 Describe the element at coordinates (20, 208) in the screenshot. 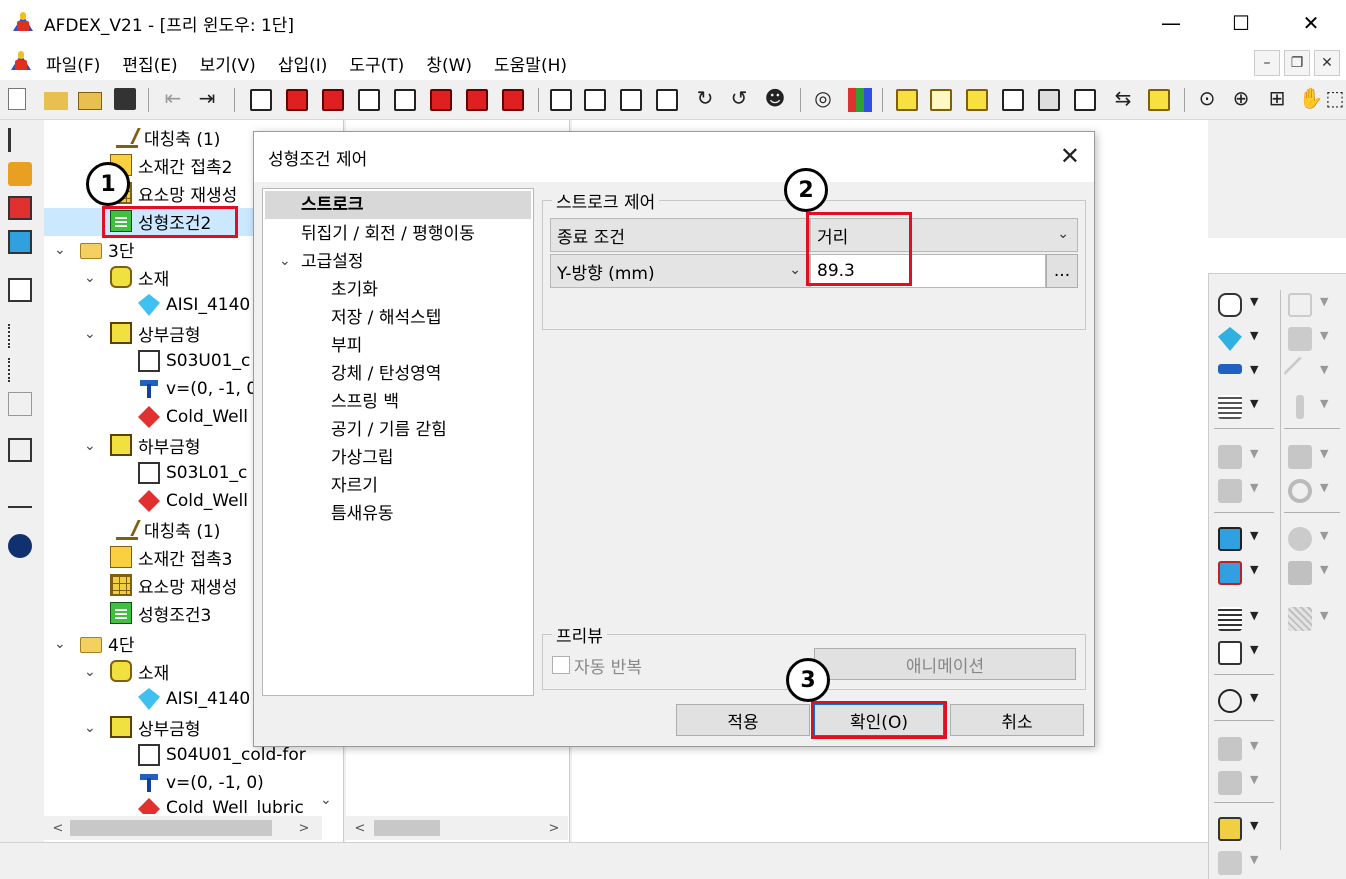

I see `result-view-icon` at that location.